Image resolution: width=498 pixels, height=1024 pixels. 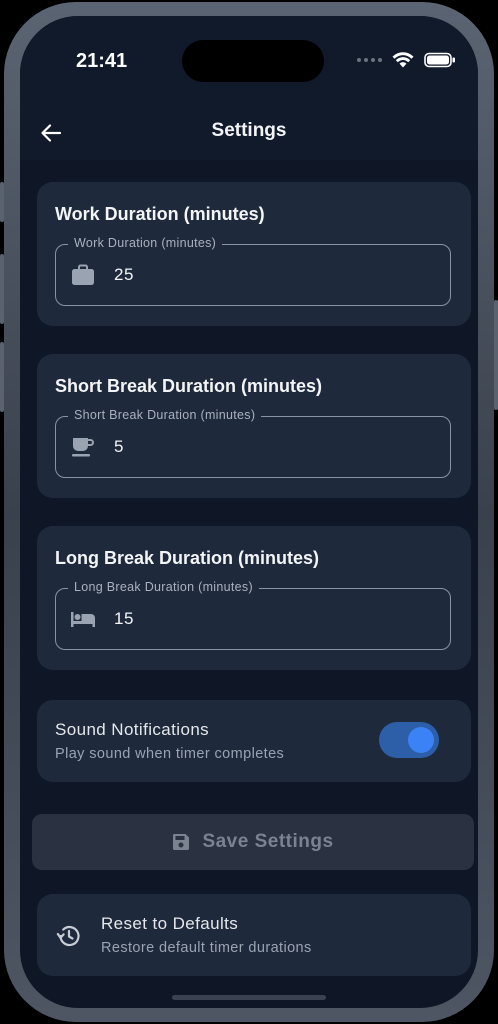 I want to click on short-break-input, so click(x=274, y=447).